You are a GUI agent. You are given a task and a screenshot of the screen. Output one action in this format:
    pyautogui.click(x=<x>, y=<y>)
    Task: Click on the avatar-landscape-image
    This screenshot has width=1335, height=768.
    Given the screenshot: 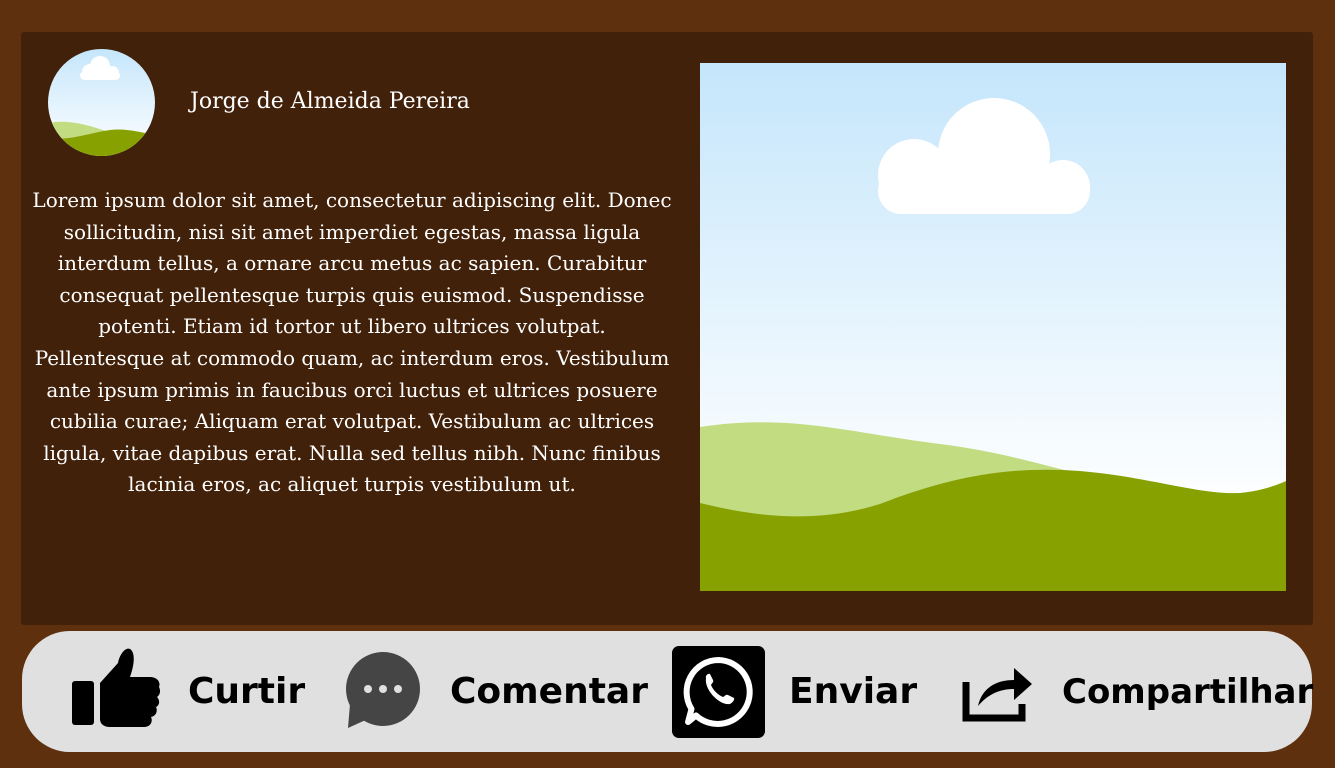 What is the action you would take?
    pyautogui.click(x=101, y=102)
    